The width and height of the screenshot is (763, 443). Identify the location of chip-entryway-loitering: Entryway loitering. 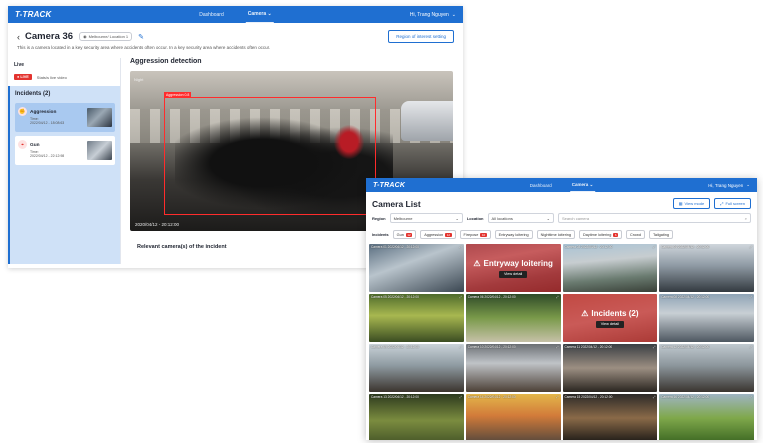
(513, 234).